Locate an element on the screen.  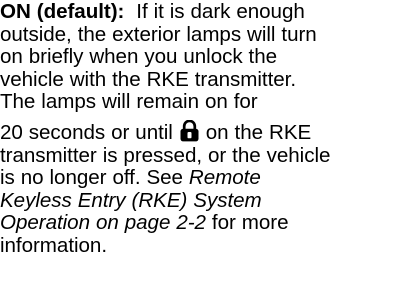
option-label: ON (default): is located at coordinates (62, 11).